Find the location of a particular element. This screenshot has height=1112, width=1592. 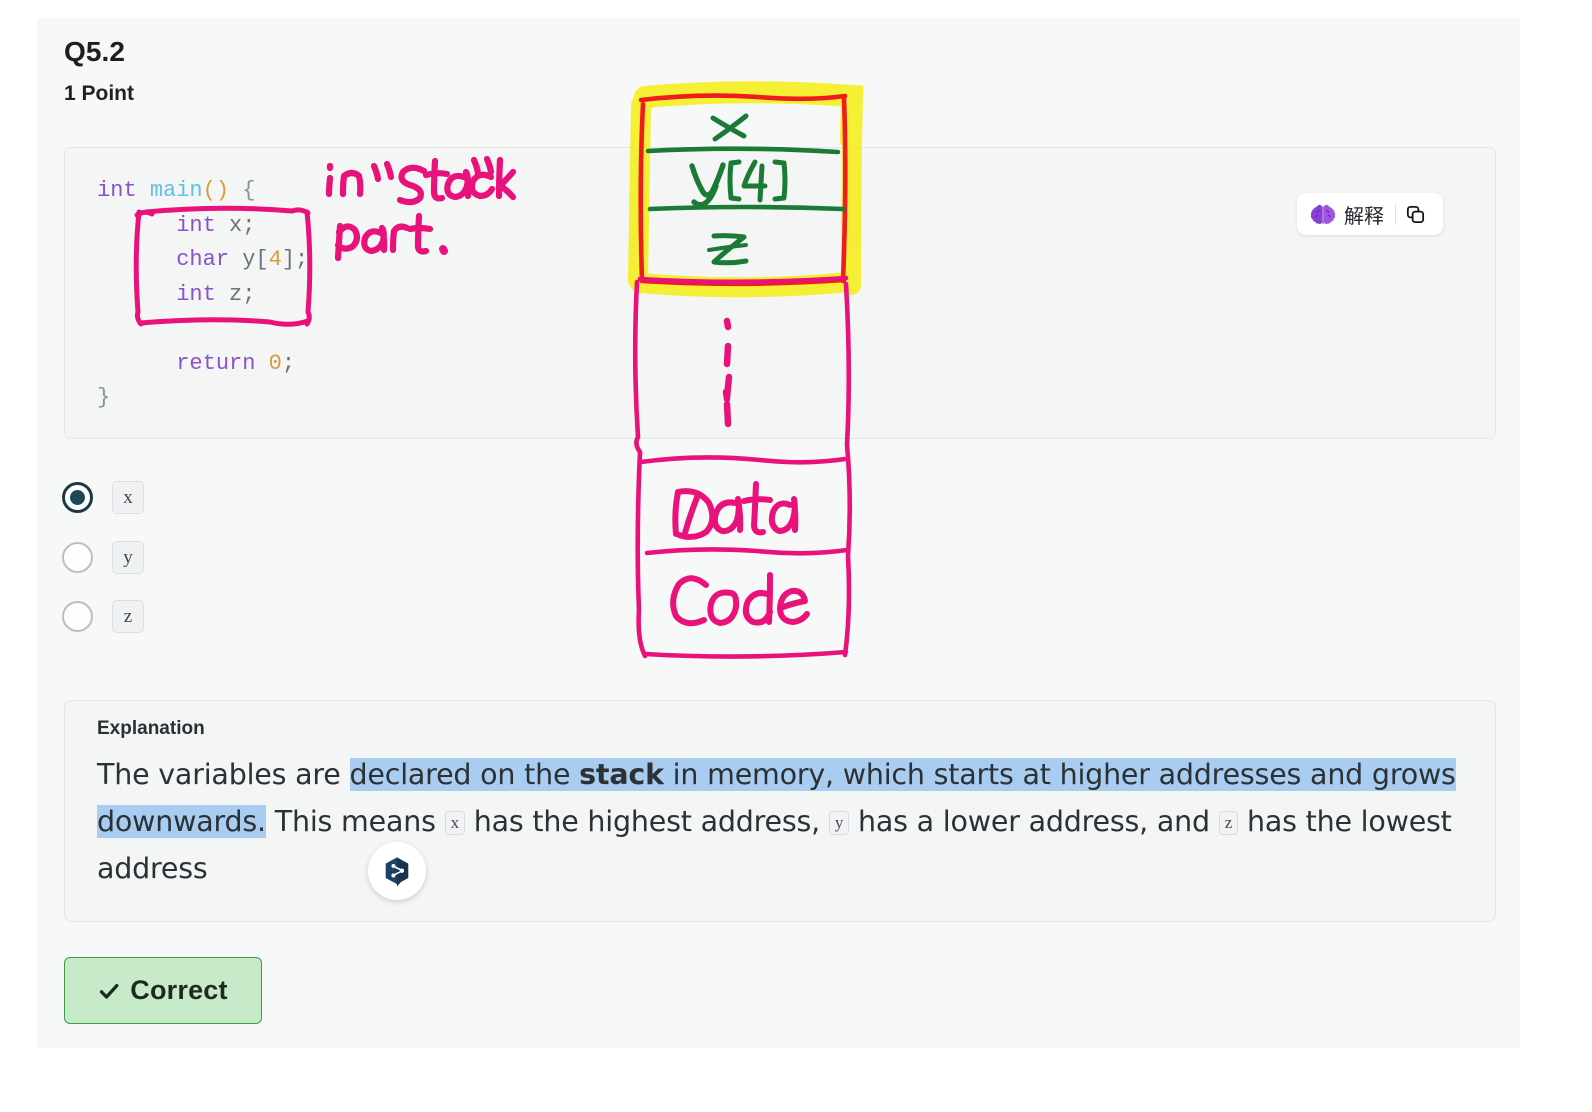

code-line: return 0; is located at coordinates (236, 363).